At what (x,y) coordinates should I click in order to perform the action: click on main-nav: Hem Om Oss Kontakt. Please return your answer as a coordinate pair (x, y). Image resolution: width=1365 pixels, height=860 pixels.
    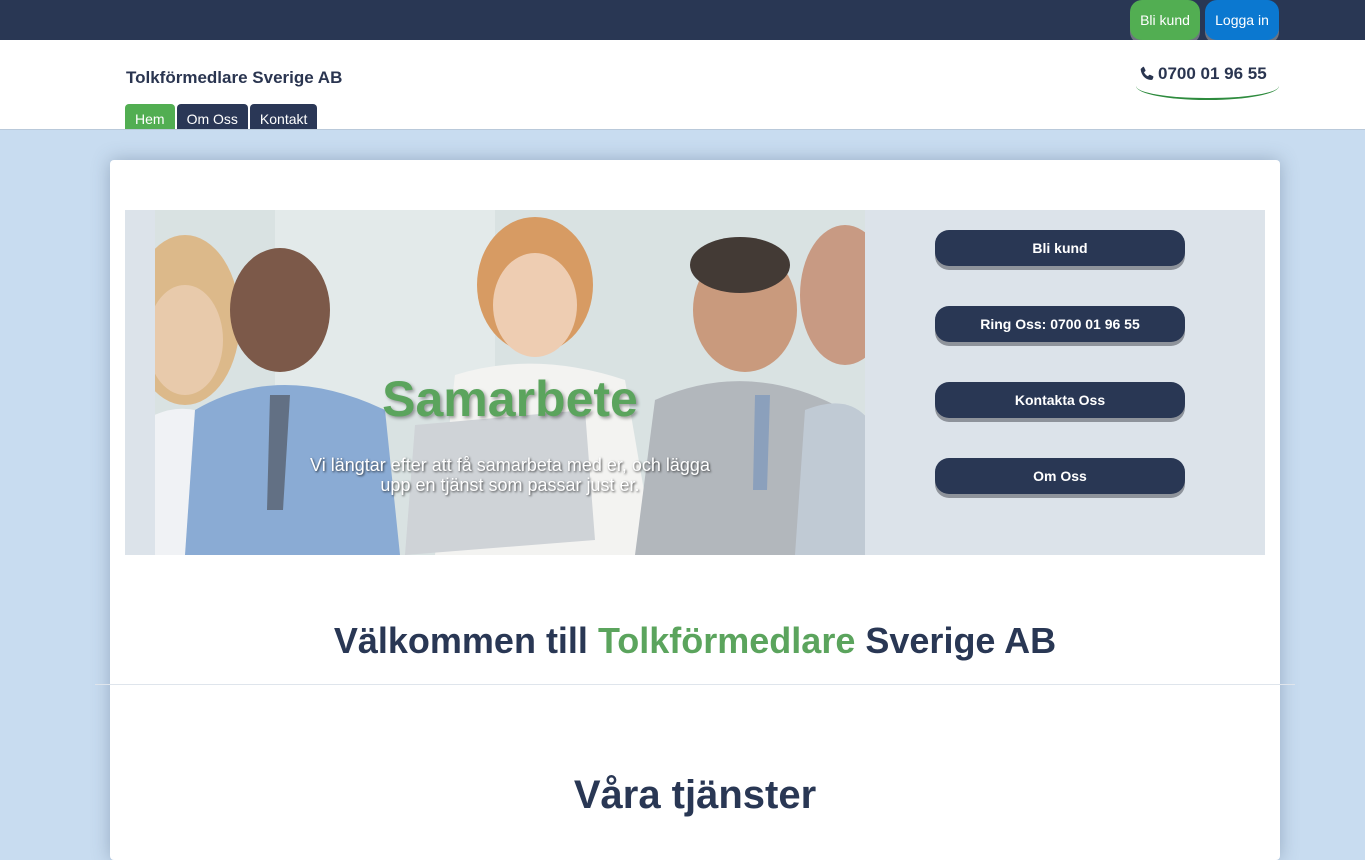
    Looking at the image, I should click on (221, 116).